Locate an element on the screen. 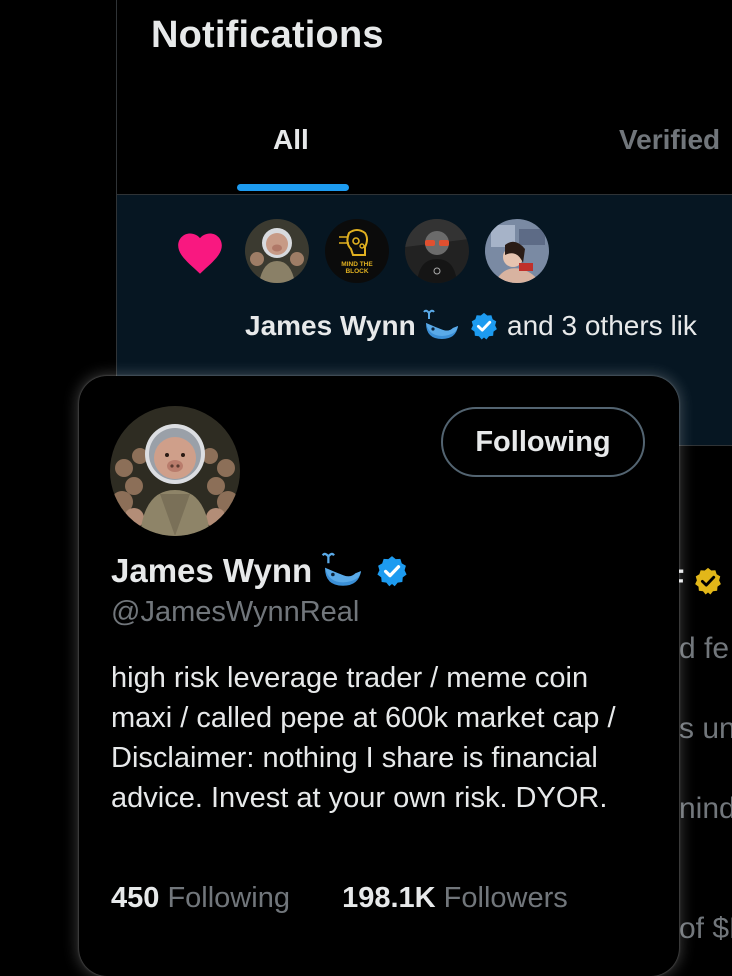 This screenshot has width=732, height=976. background-row-2: d fe is located at coordinates (704, 648).